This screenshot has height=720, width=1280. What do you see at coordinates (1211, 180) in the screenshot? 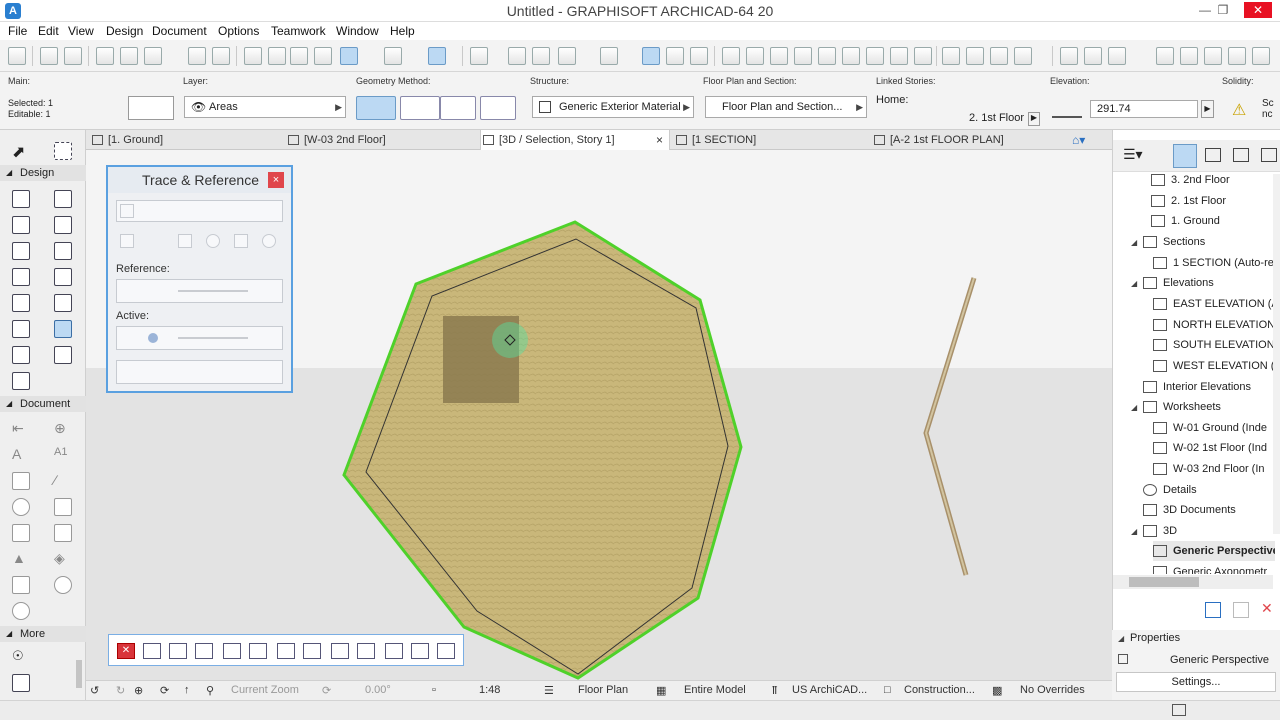
I see `nav-story-3: 3. 2nd Floor` at bounding box center [1211, 180].